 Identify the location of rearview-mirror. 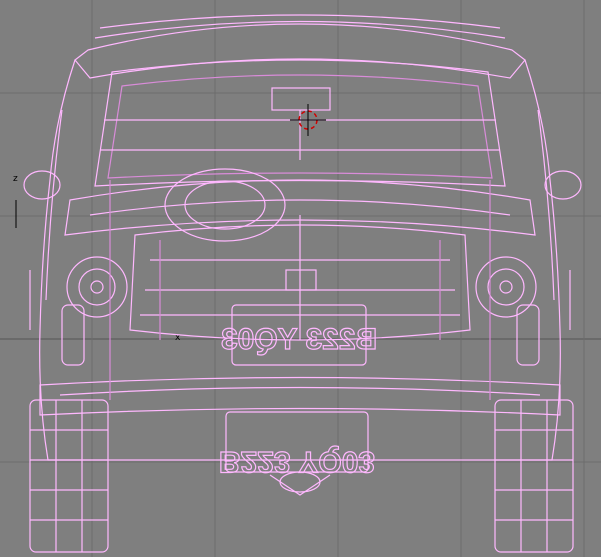
(301, 99).